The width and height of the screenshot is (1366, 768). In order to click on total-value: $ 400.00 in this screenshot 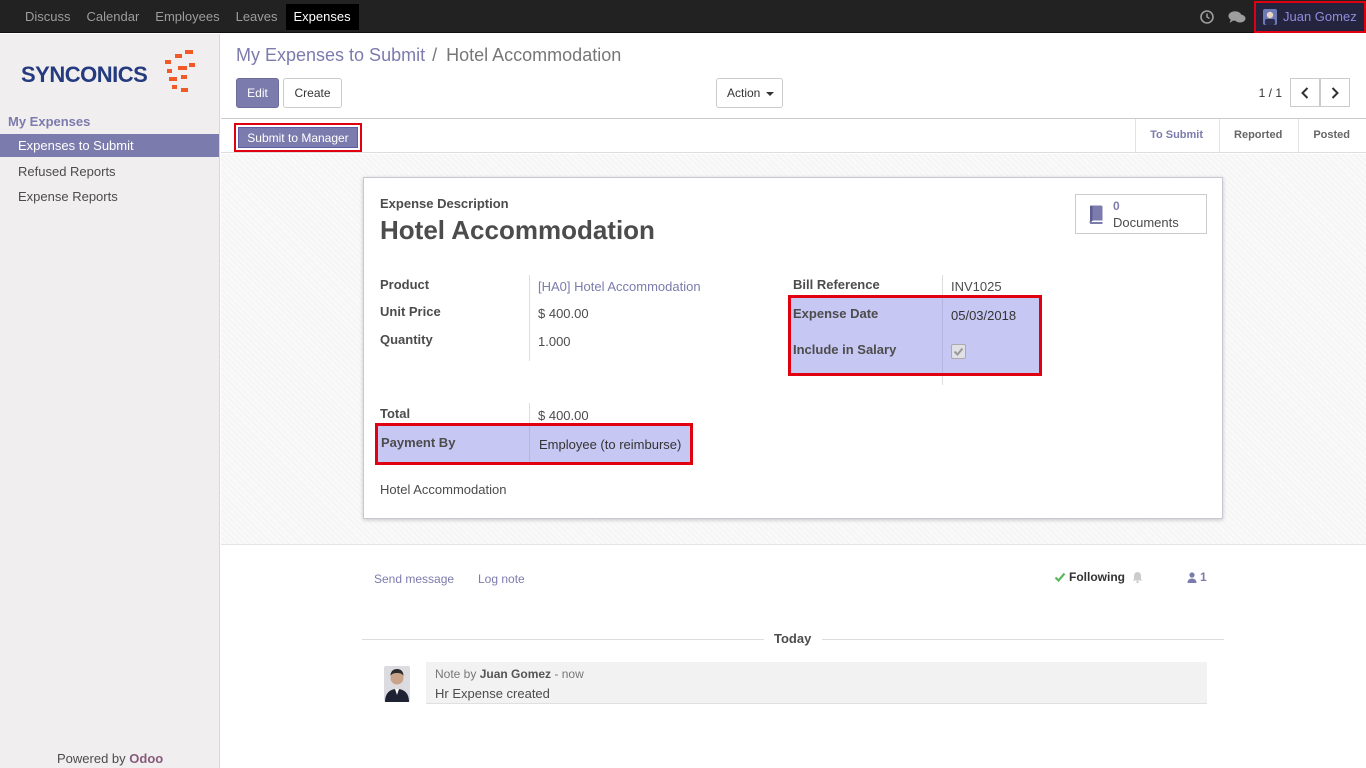, I will do `click(563, 415)`.